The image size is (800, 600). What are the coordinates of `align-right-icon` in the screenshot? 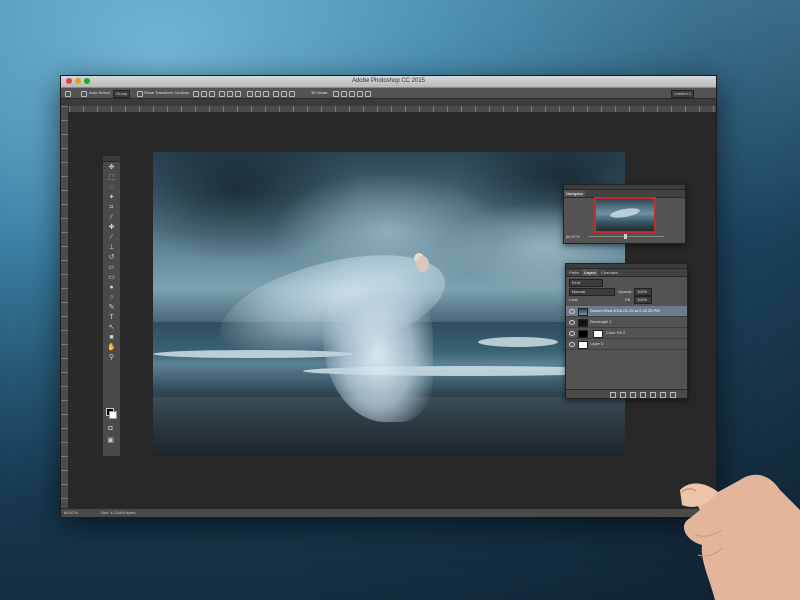 It's located at (238, 94).